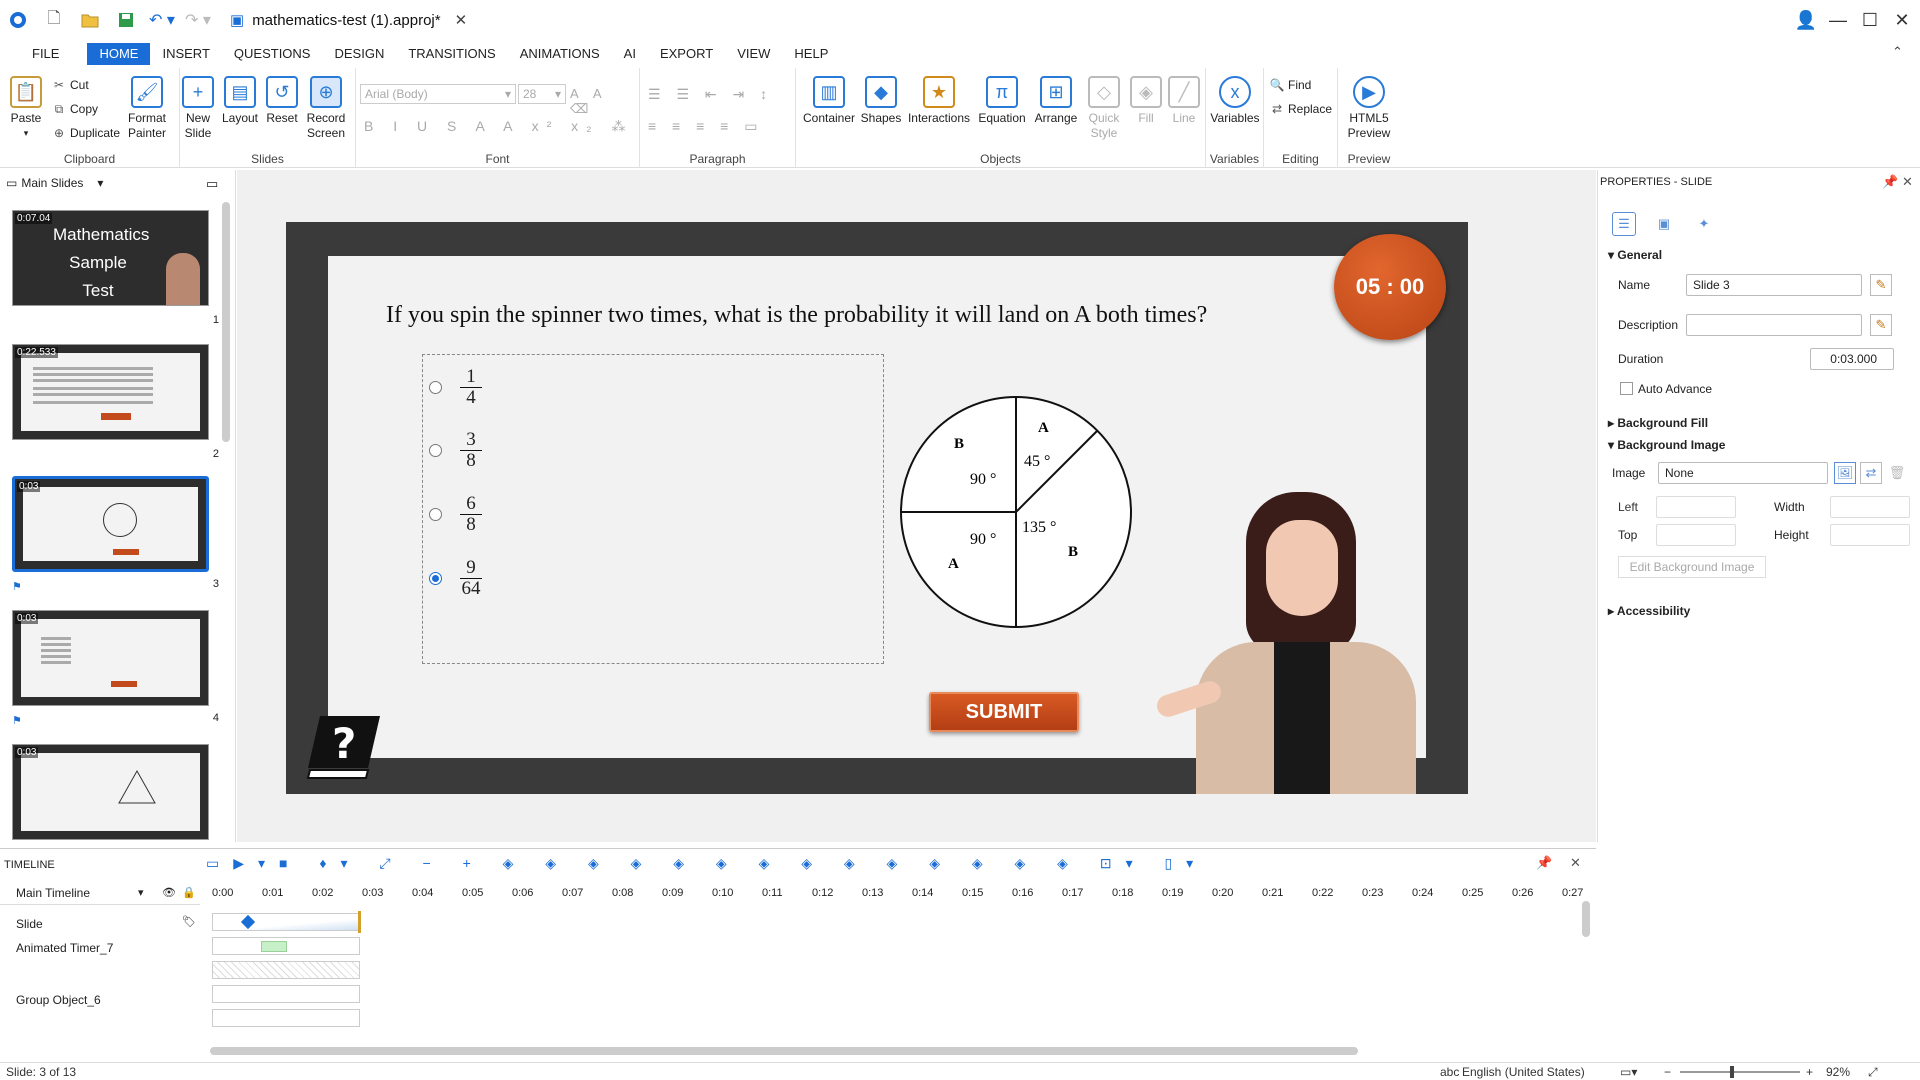 The image size is (1920, 1080). What do you see at coordinates (1544, 863) in the screenshot?
I see `timeline-pin-icon: 📌` at bounding box center [1544, 863].